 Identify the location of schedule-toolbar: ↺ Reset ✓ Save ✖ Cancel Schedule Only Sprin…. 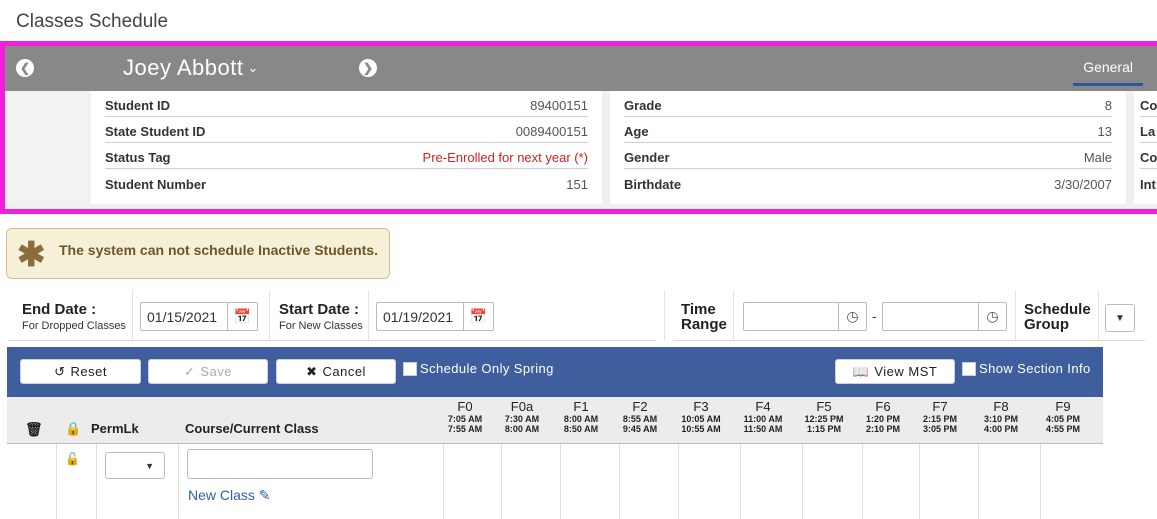
(555, 372).